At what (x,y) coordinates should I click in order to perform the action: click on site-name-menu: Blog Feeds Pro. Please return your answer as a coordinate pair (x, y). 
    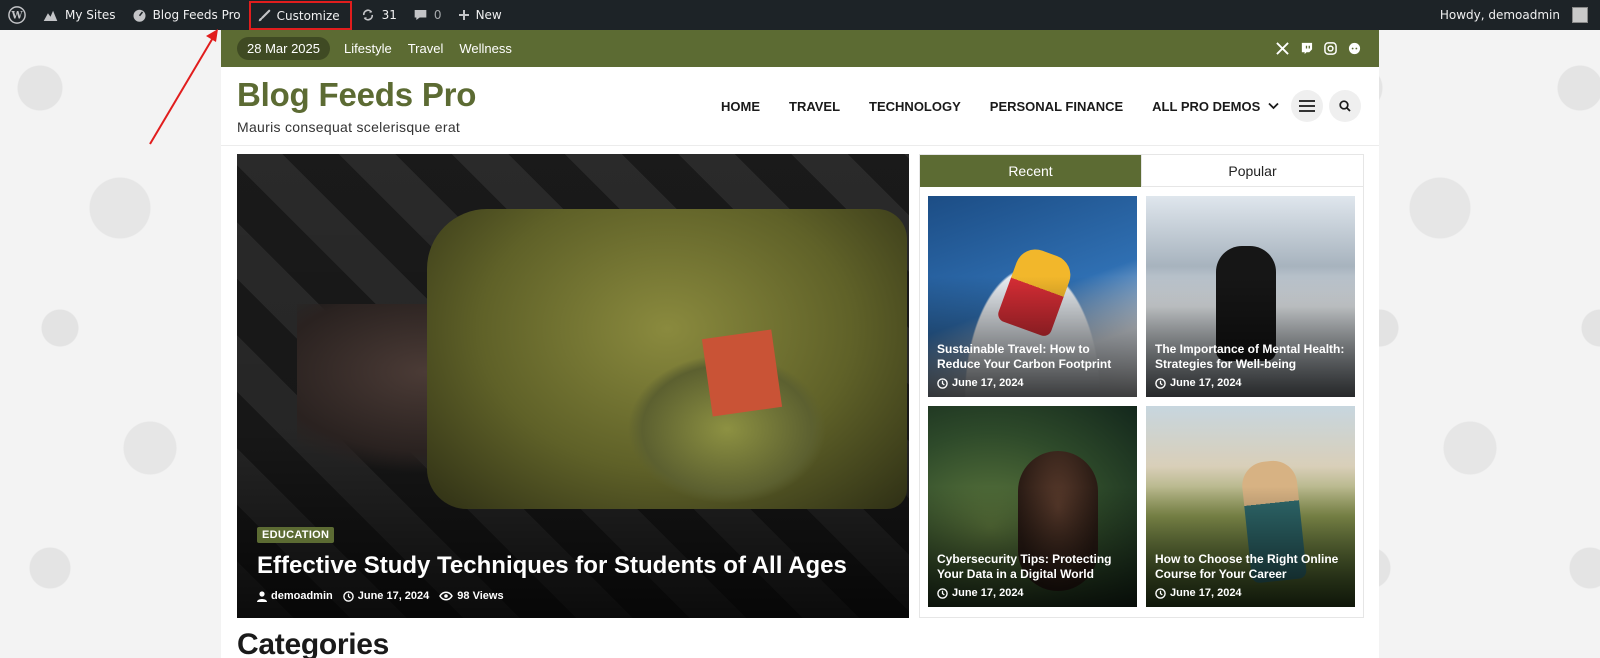
    Looking at the image, I should click on (186, 15).